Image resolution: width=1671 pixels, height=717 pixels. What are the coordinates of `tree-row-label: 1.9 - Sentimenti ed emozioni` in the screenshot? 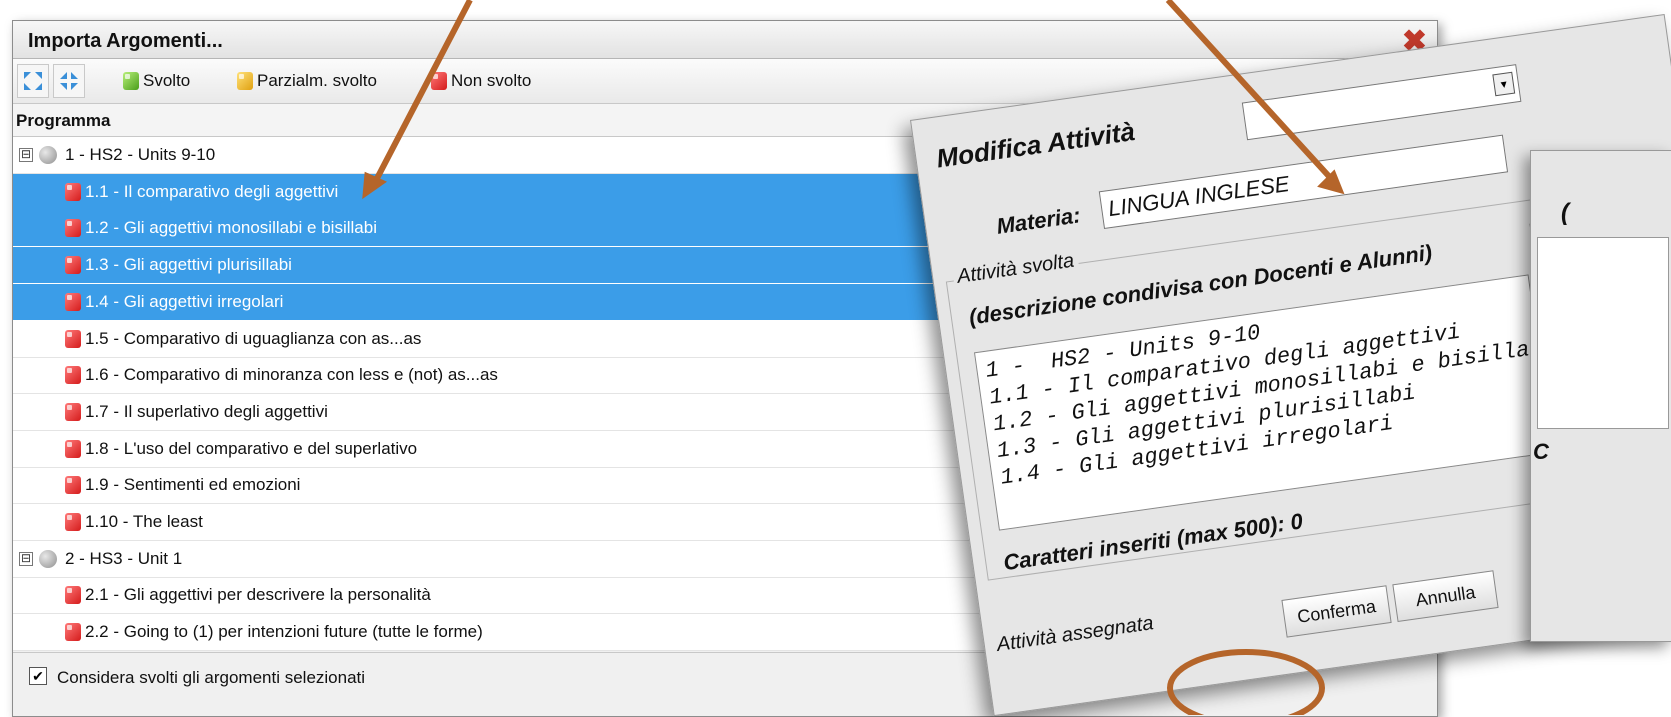 It's located at (193, 485).